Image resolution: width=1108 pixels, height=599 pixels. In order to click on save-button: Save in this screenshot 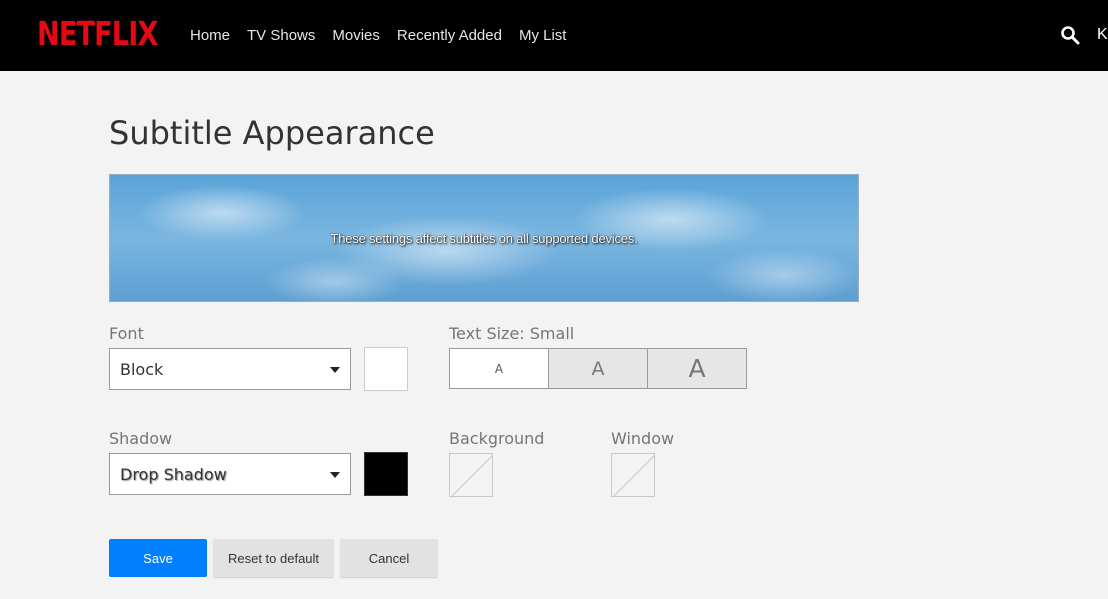, I will do `click(158, 558)`.